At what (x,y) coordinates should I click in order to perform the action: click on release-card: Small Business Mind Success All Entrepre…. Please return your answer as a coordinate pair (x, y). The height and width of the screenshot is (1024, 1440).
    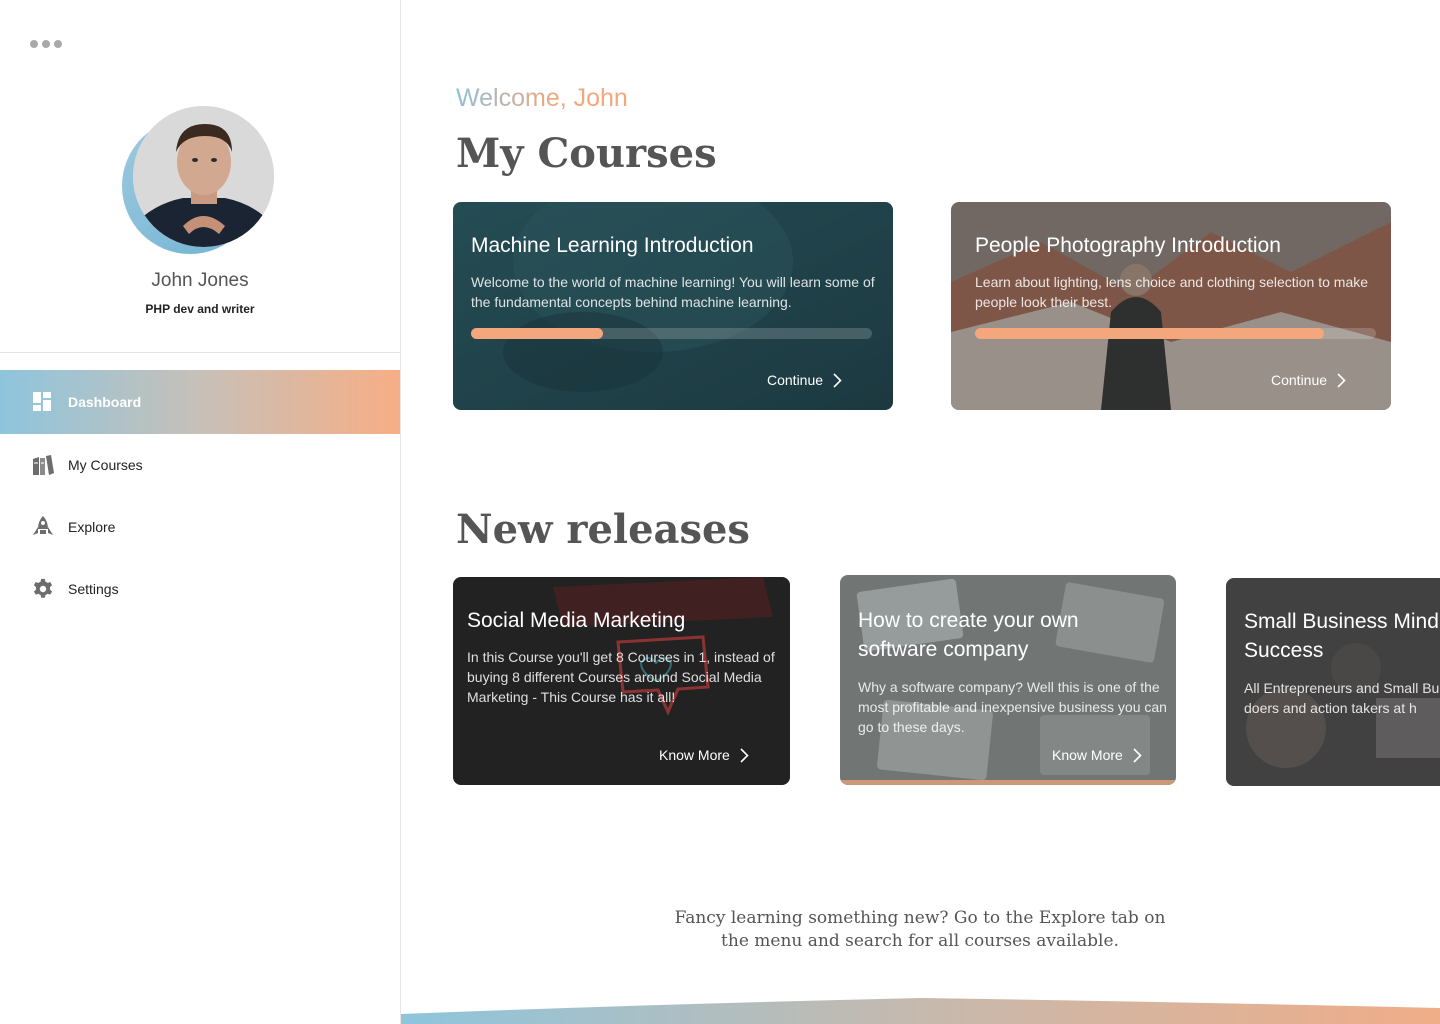
    Looking at the image, I should click on (1333, 682).